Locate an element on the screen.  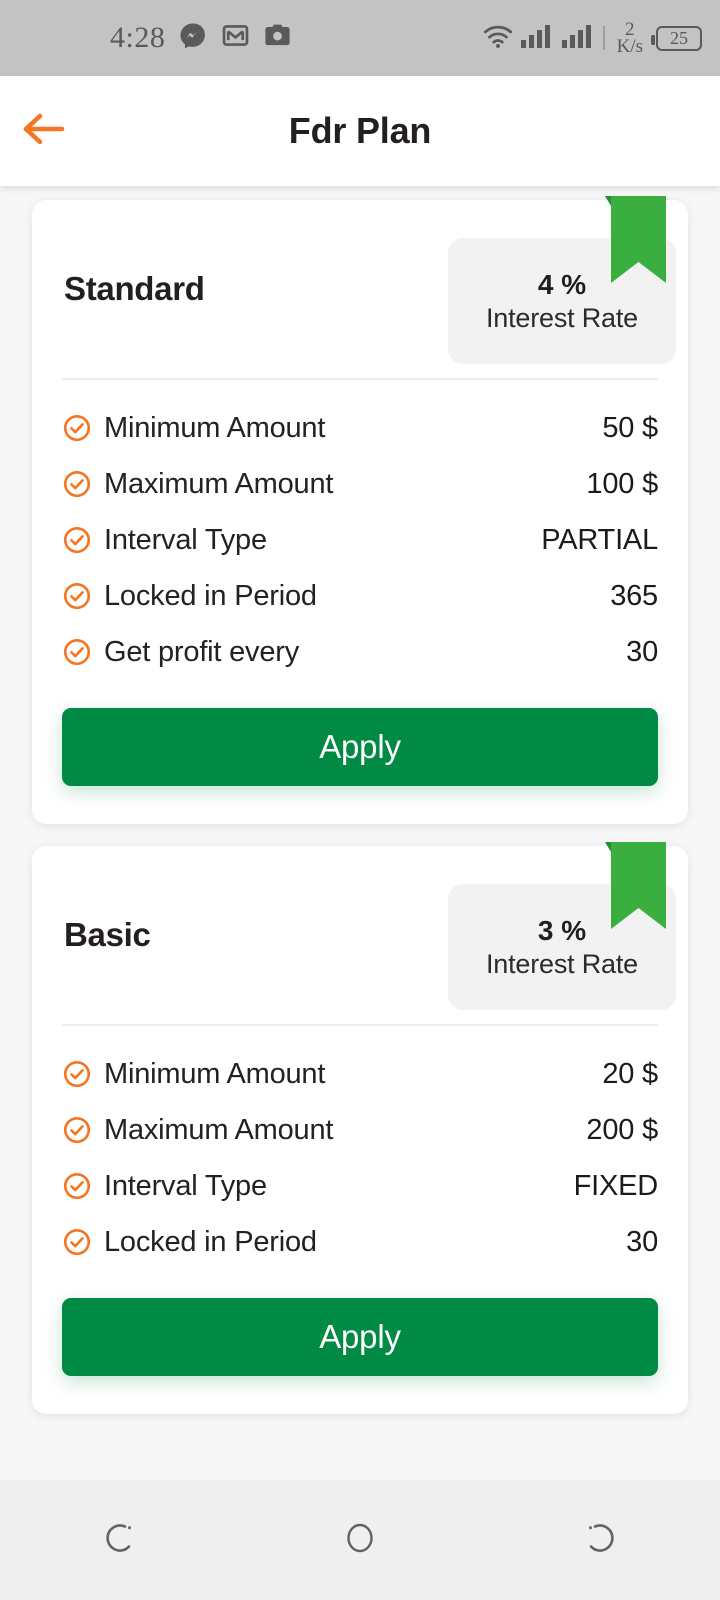
list-item: Interval Type PARTIAL is located at coordinates (360, 540).